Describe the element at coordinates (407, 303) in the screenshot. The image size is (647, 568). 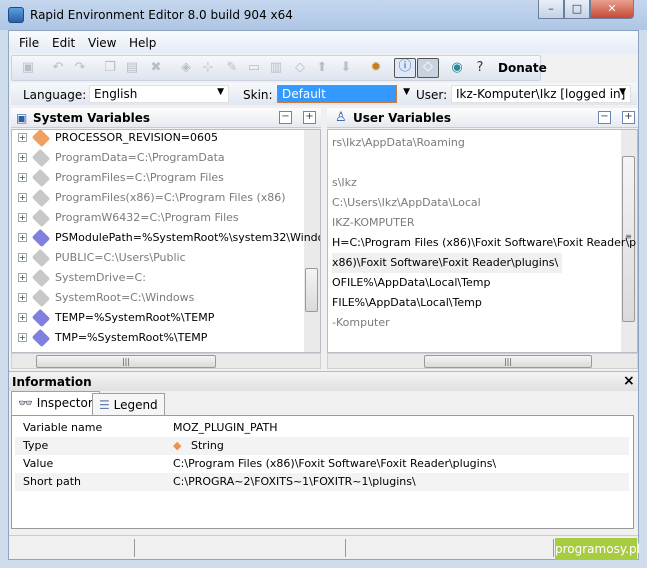
I see `list-item: FILE%\AppData\Local\Temp` at that location.